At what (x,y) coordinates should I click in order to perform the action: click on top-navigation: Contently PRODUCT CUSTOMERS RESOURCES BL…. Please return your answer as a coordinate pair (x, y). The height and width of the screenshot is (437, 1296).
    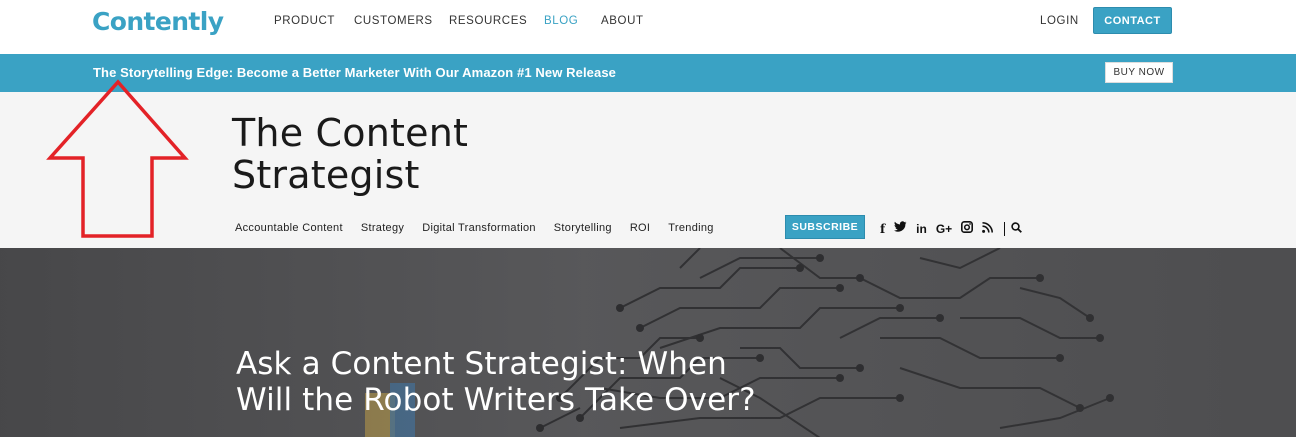
    Looking at the image, I should click on (648, 27).